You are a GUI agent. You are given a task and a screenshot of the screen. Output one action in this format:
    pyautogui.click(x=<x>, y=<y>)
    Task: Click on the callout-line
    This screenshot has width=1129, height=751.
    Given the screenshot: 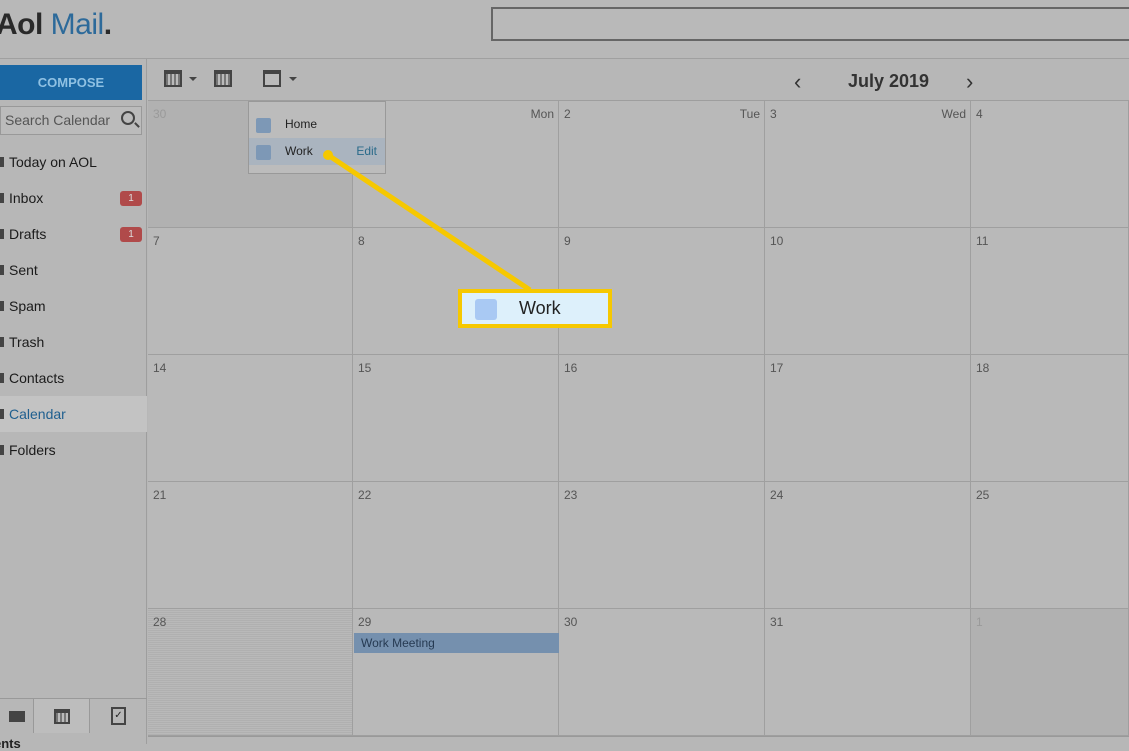 What is the action you would take?
    pyautogui.click(x=427, y=221)
    